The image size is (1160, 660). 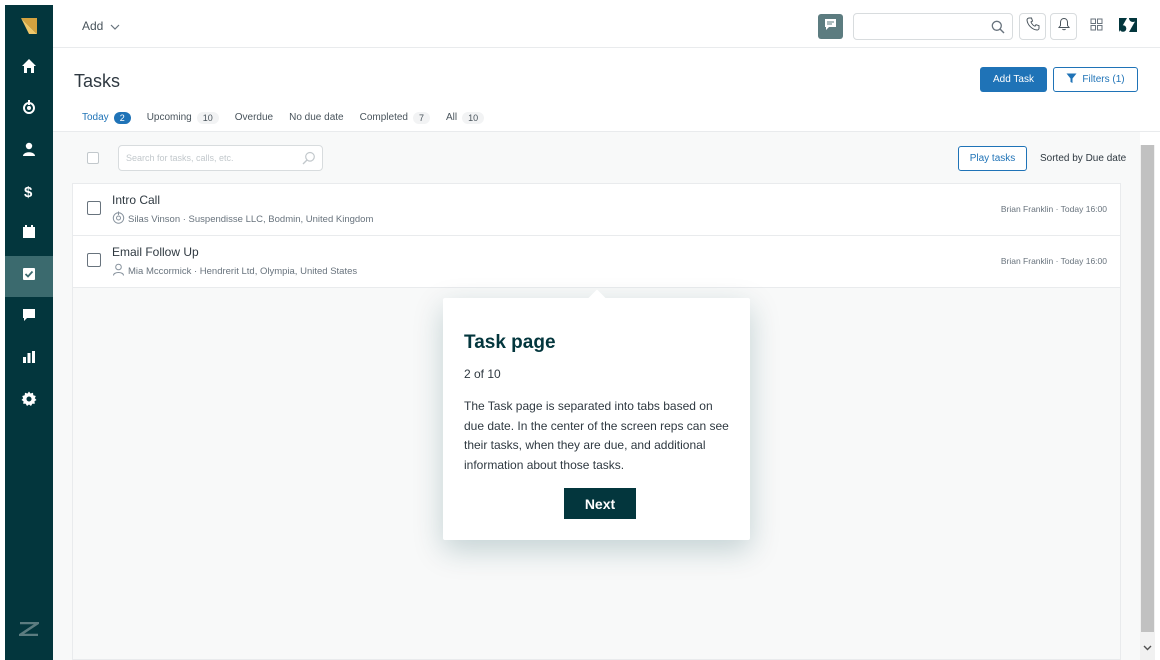 What do you see at coordinates (600, 503) in the screenshot?
I see `next-button: Next` at bounding box center [600, 503].